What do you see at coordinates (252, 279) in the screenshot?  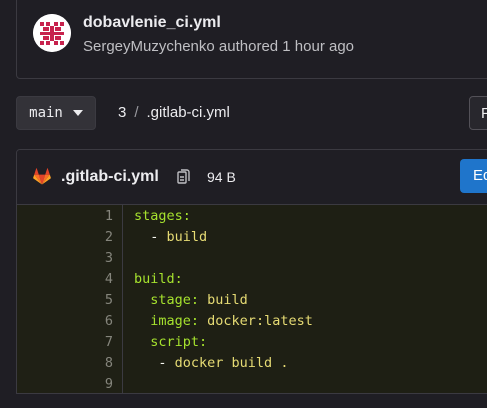 I see `code-line: 4 build:` at bounding box center [252, 279].